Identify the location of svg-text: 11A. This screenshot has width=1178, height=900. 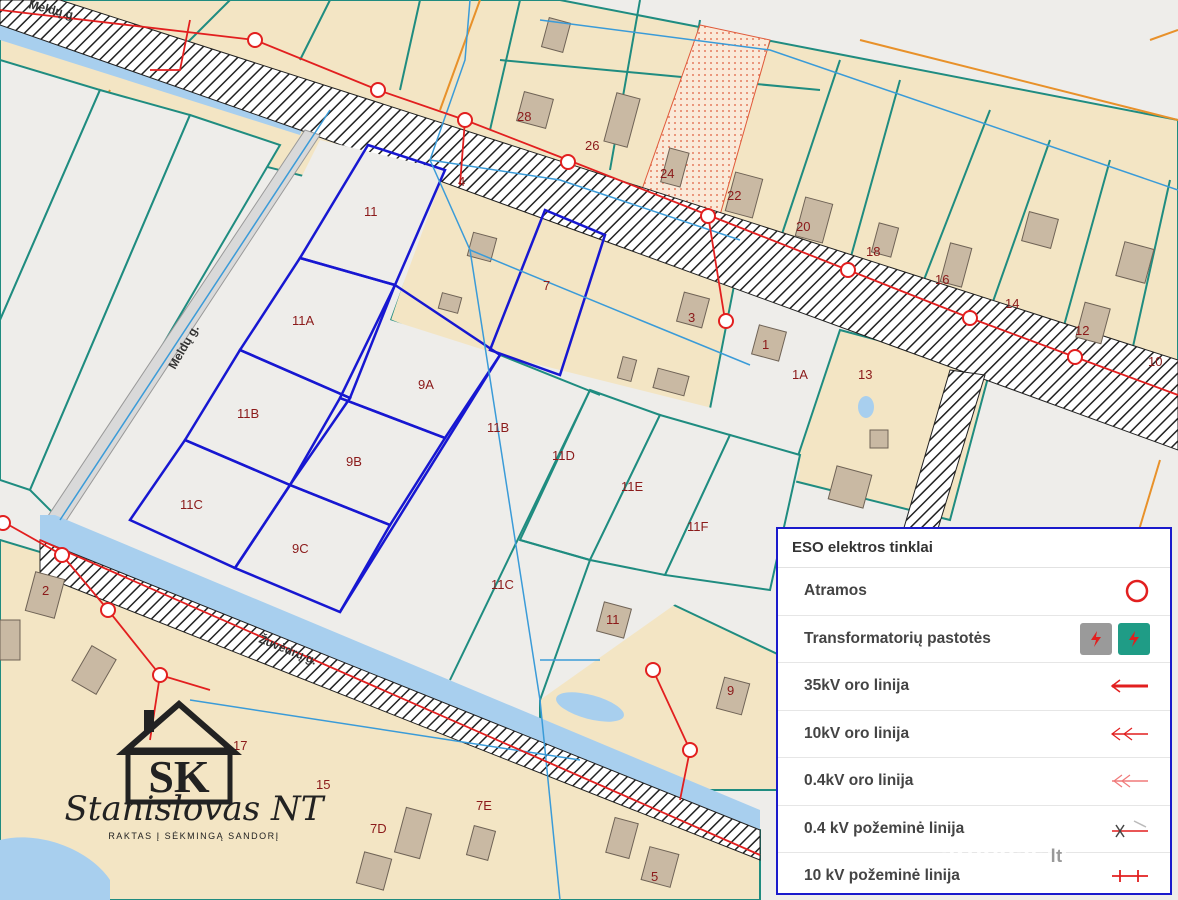
(303, 320).